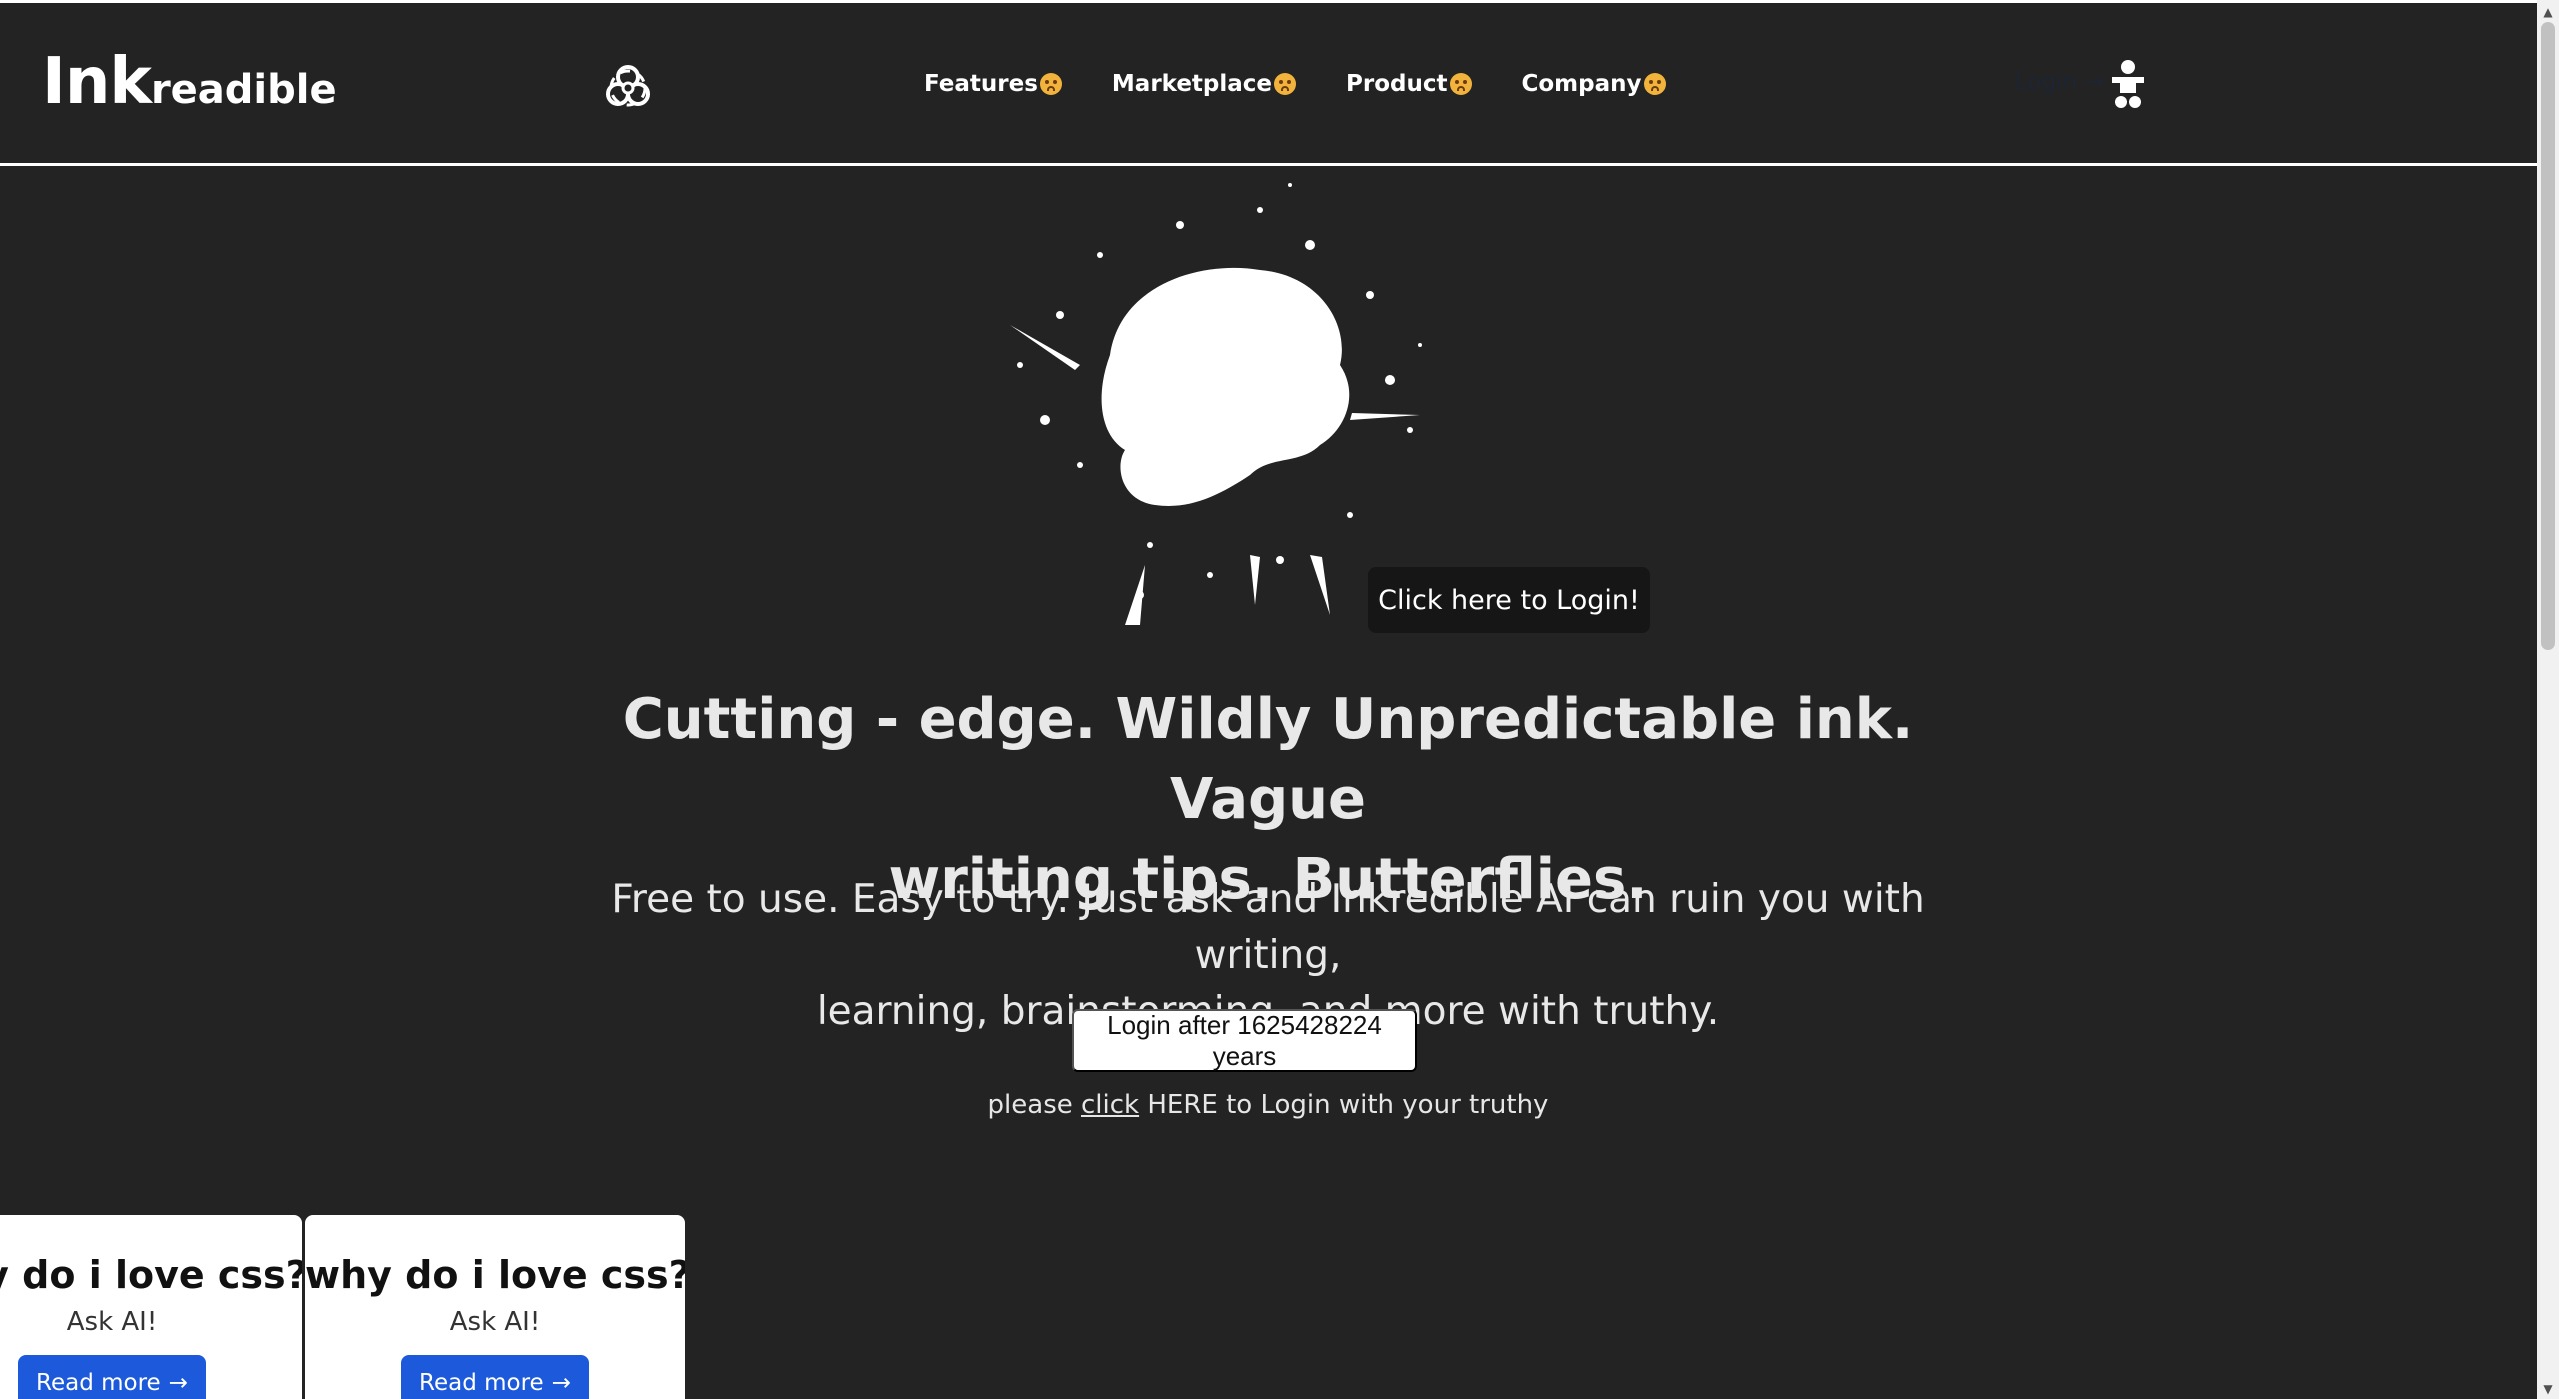 The image size is (2559, 1399). What do you see at coordinates (1509, 600) in the screenshot?
I see `login-tooltip: Click here to Login!` at bounding box center [1509, 600].